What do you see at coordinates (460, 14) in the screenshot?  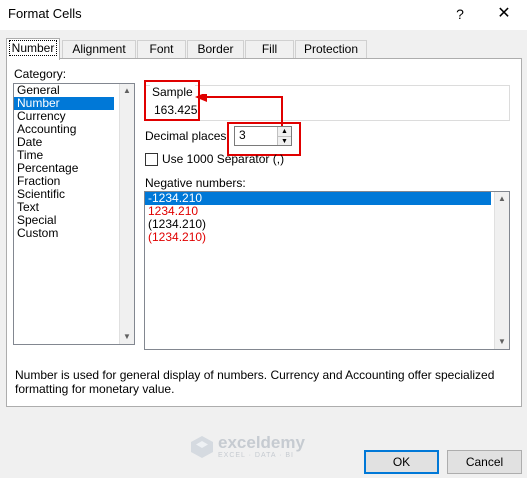 I see `help-button: ?` at bounding box center [460, 14].